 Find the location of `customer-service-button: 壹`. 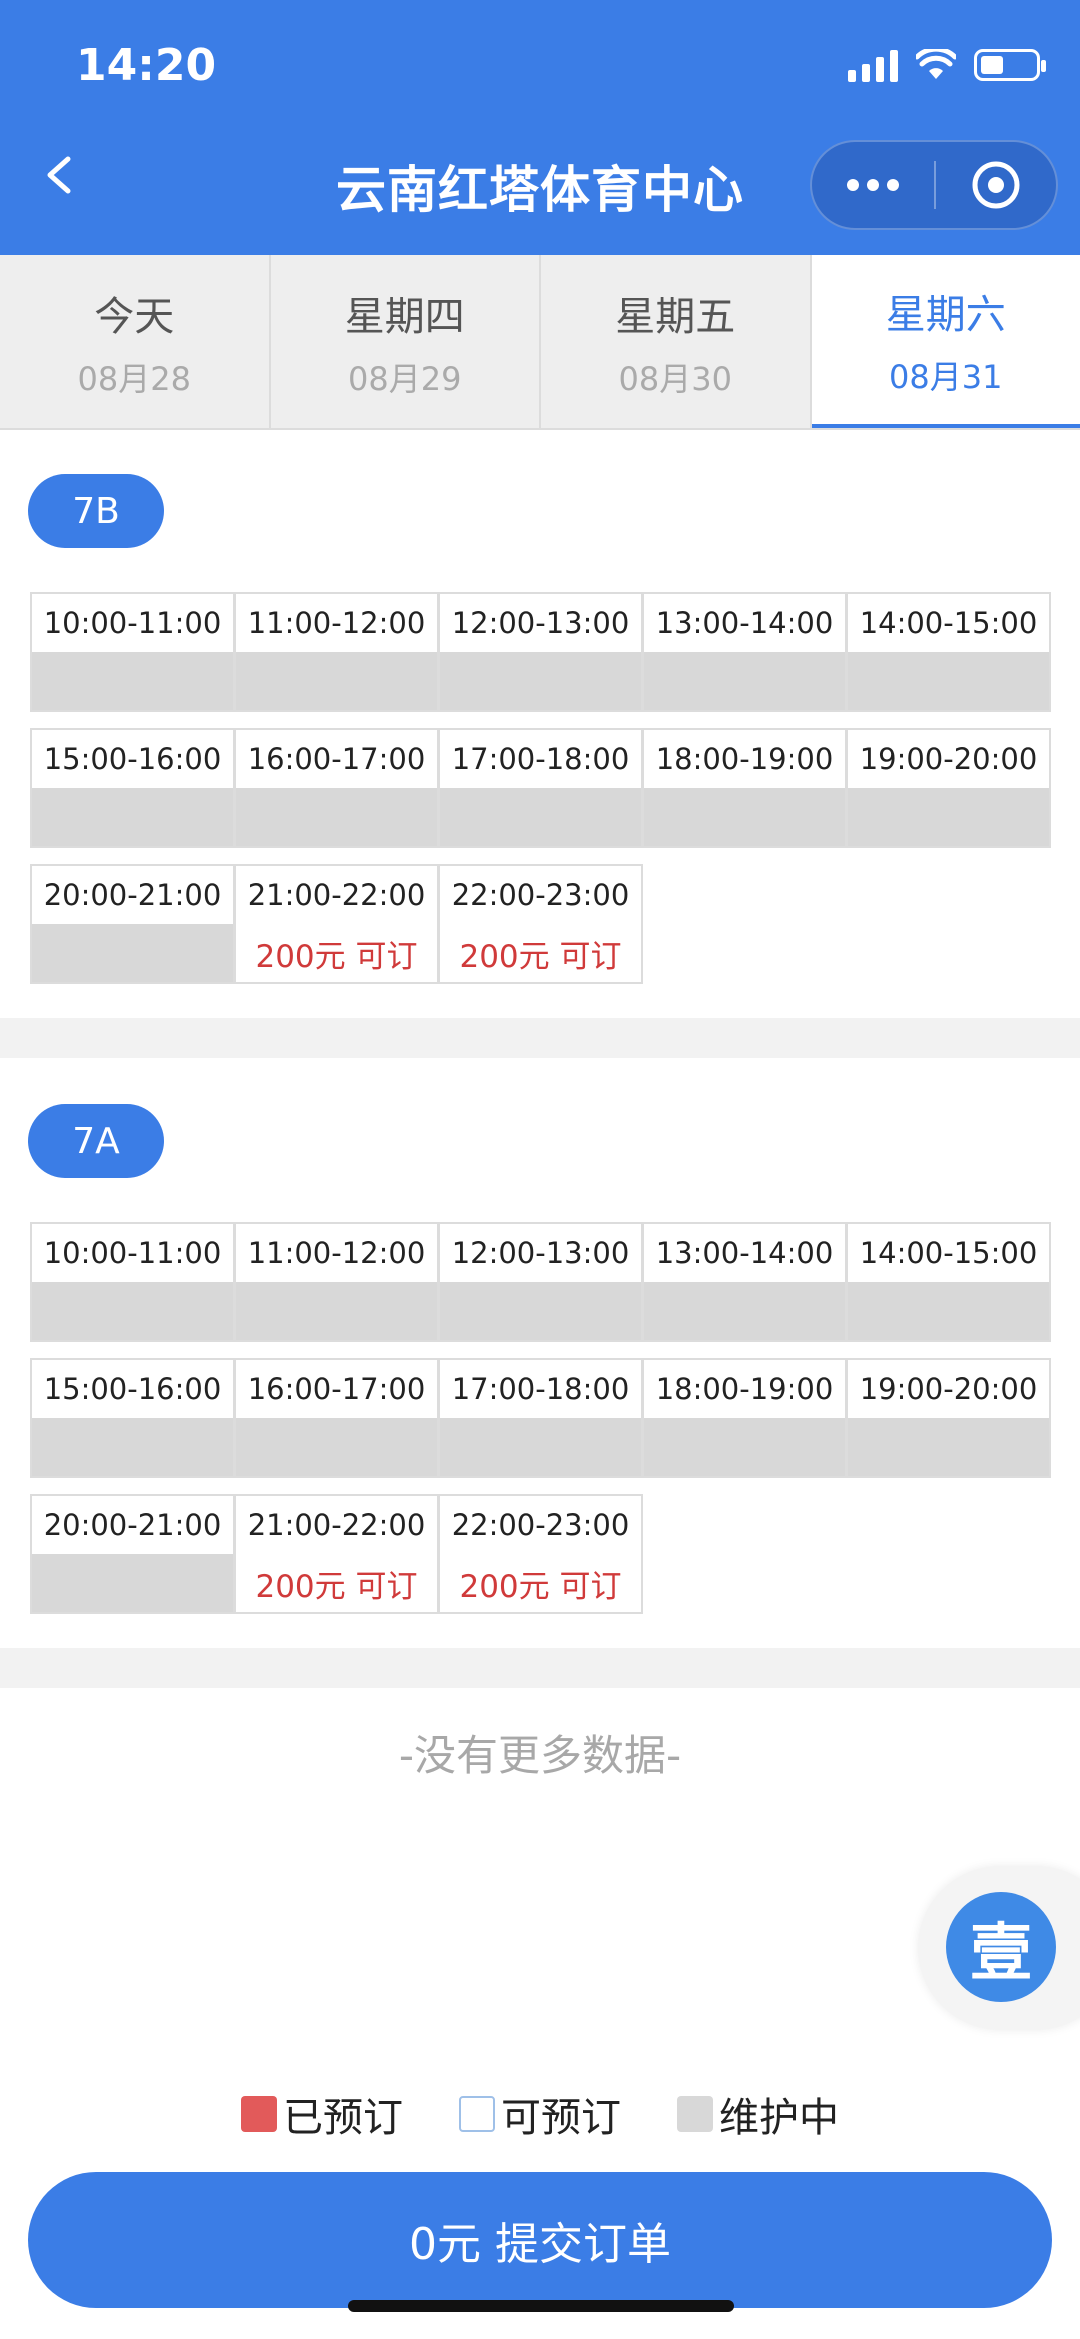

customer-service-button: 壹 is located at coordinates (1001, 1947).